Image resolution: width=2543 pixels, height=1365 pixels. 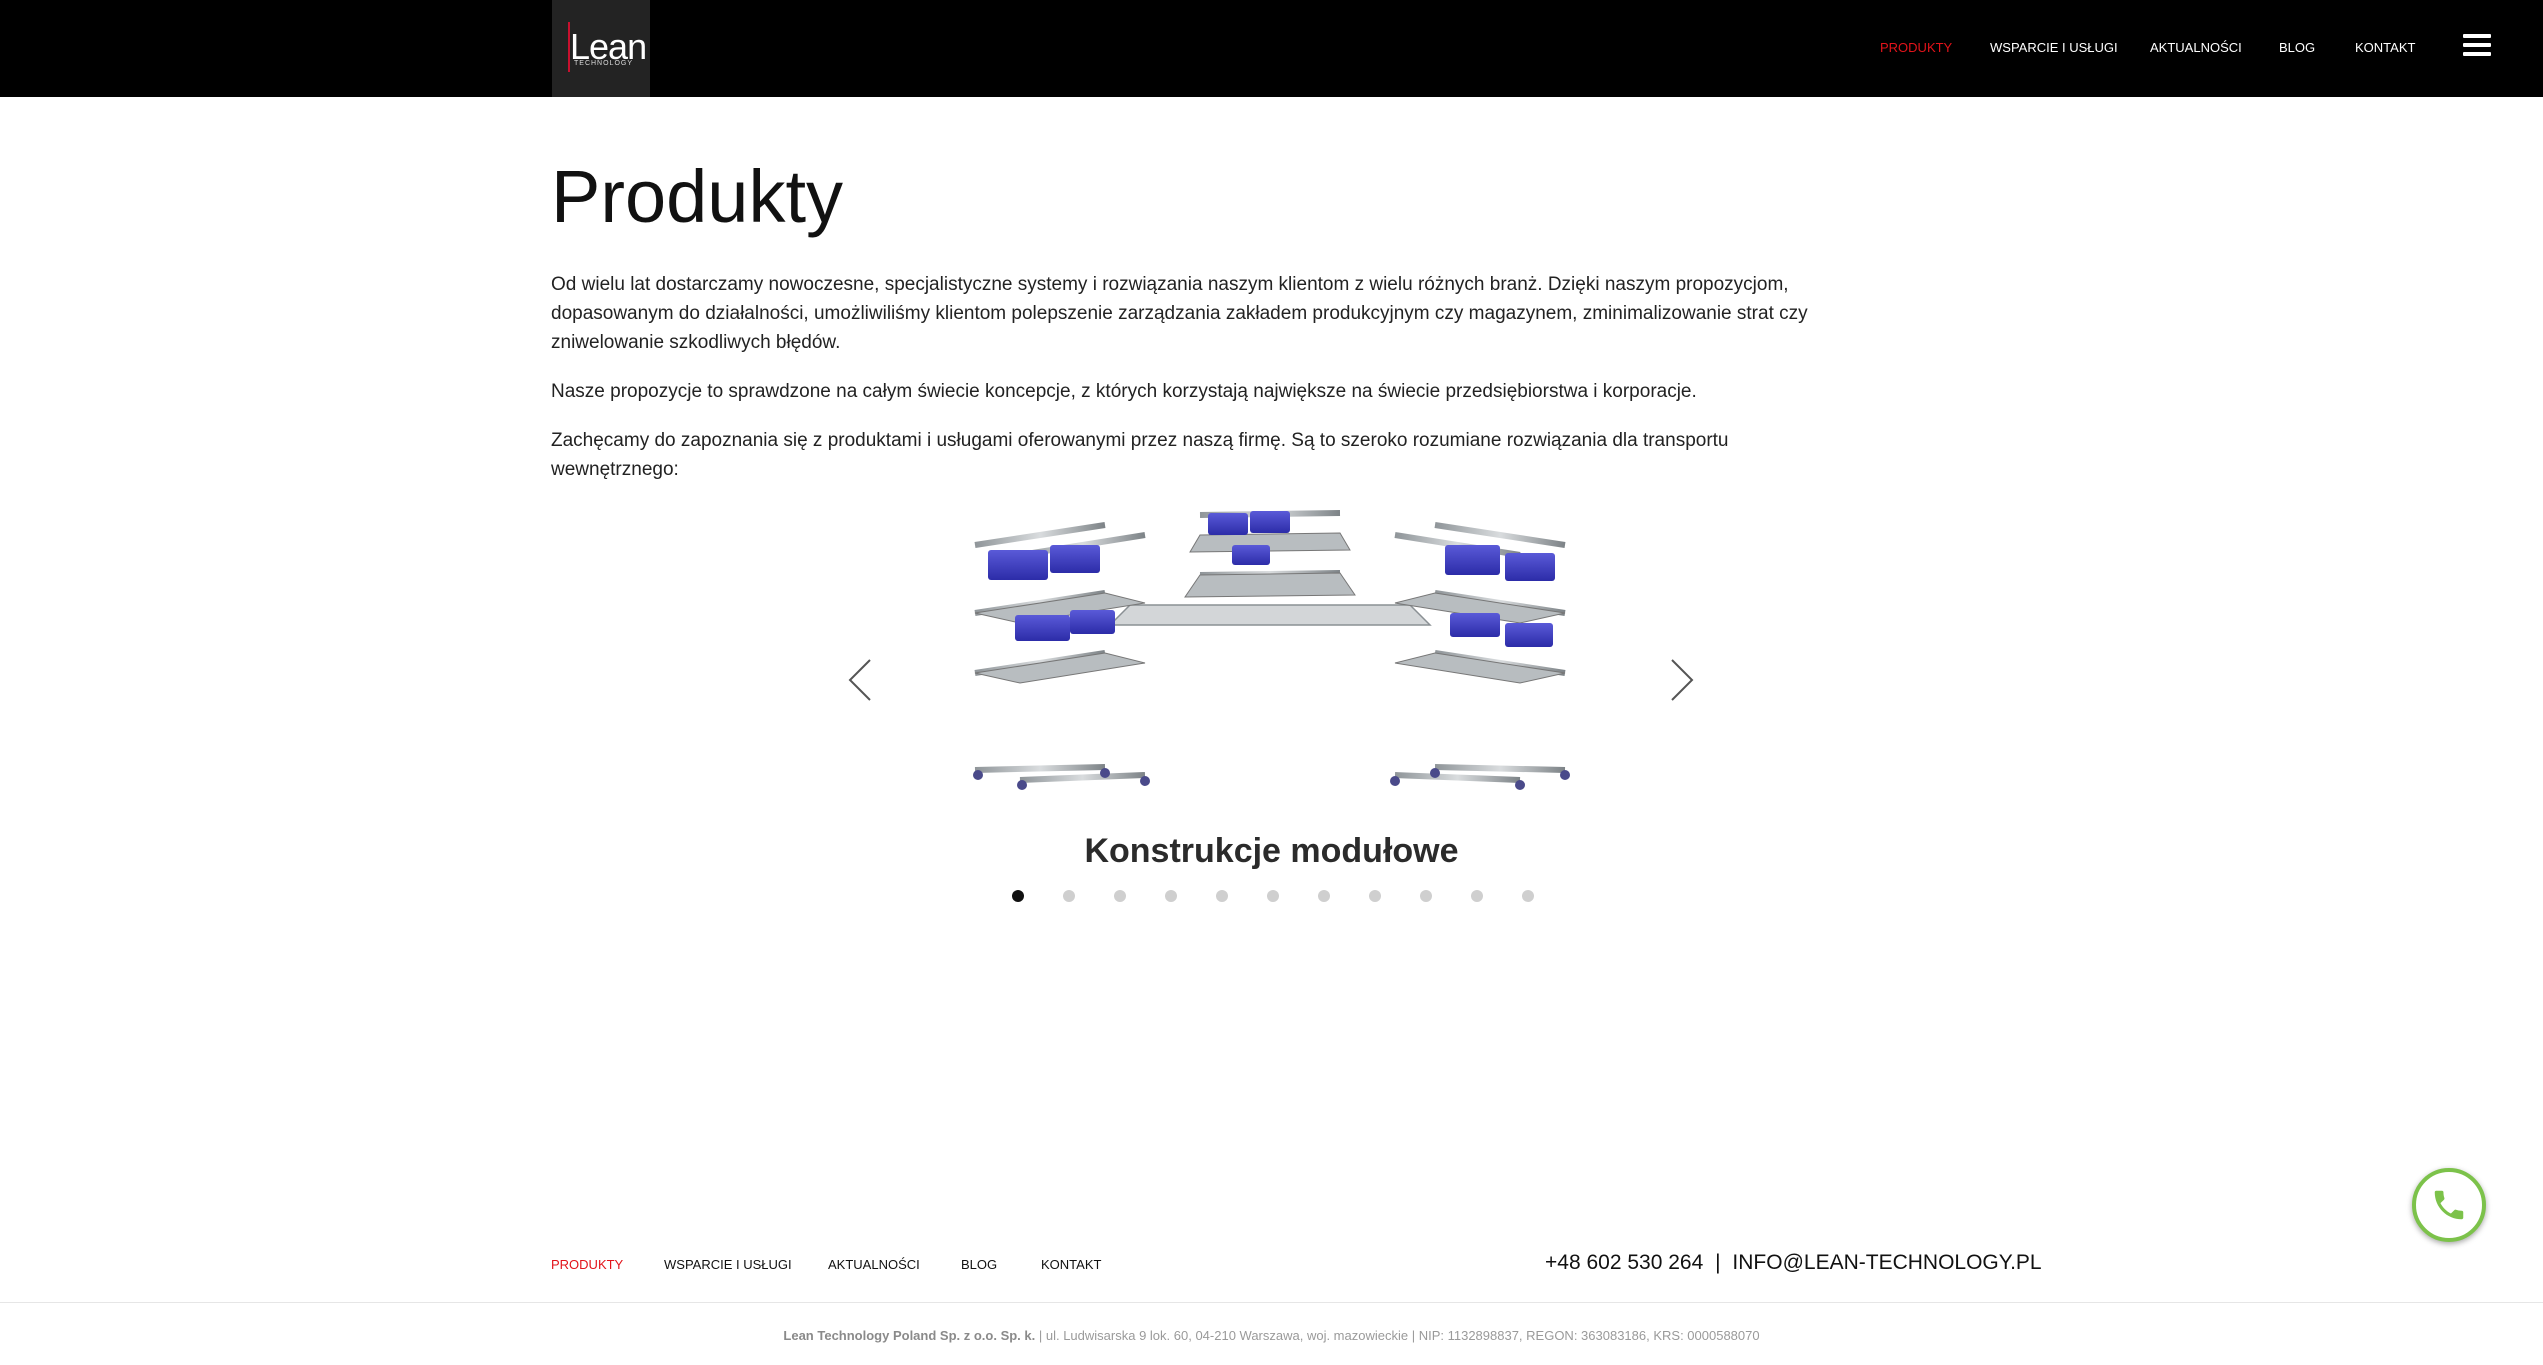 What do you see at coordinates (587, 1264) in the screenshot?
I see `footer-link-produkty: PRODUKTY` at bounding box center [587, 1264].